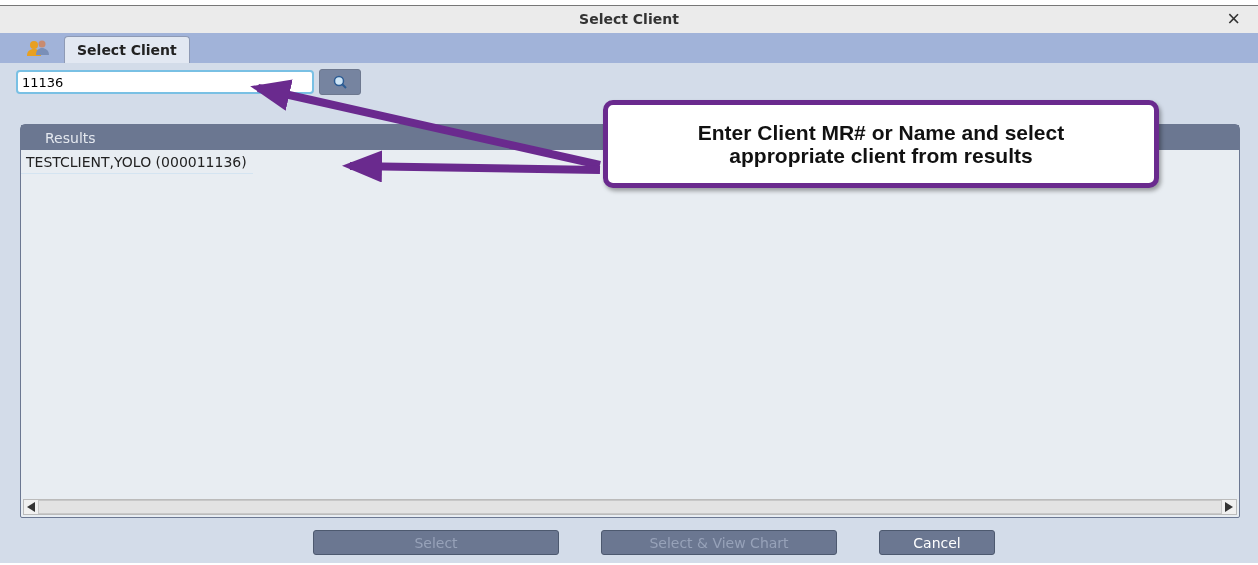 The image size is (1258, 565). I want to click on search-icon, so click(340, 82).